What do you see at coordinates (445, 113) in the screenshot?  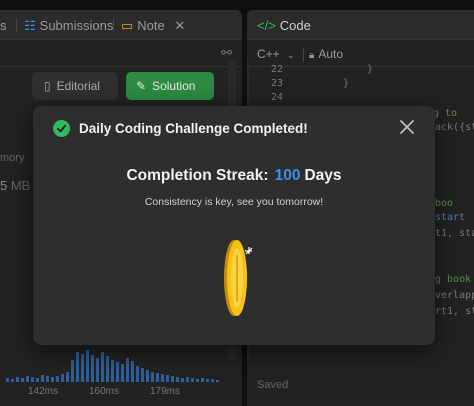 I see `code-text: g to` at bounding box center [445, 113].